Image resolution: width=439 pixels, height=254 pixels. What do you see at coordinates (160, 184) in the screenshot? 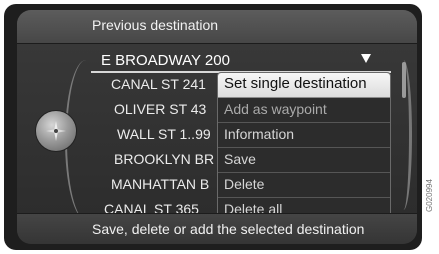
I see `list-item: MANHATTAN B` at bounding box center [160, 184].